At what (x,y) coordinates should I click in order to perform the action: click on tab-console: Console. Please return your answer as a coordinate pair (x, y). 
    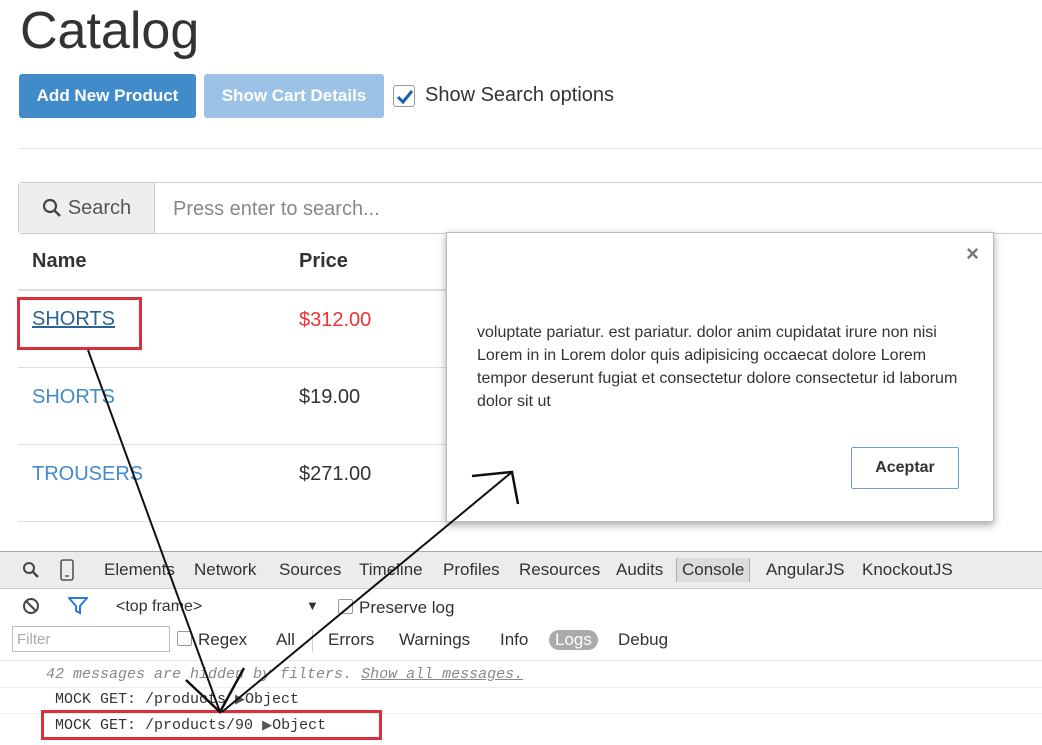
    Looking at the image, I should click on (713, 570).